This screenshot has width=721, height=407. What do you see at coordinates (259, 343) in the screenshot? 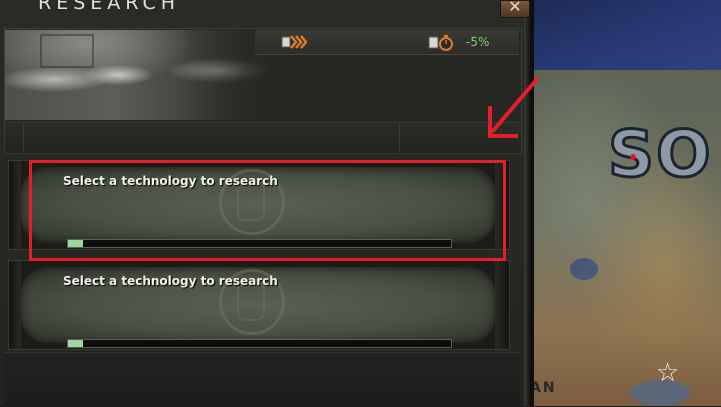
I see `research-progress-bar` at bounding box center [259, 343].